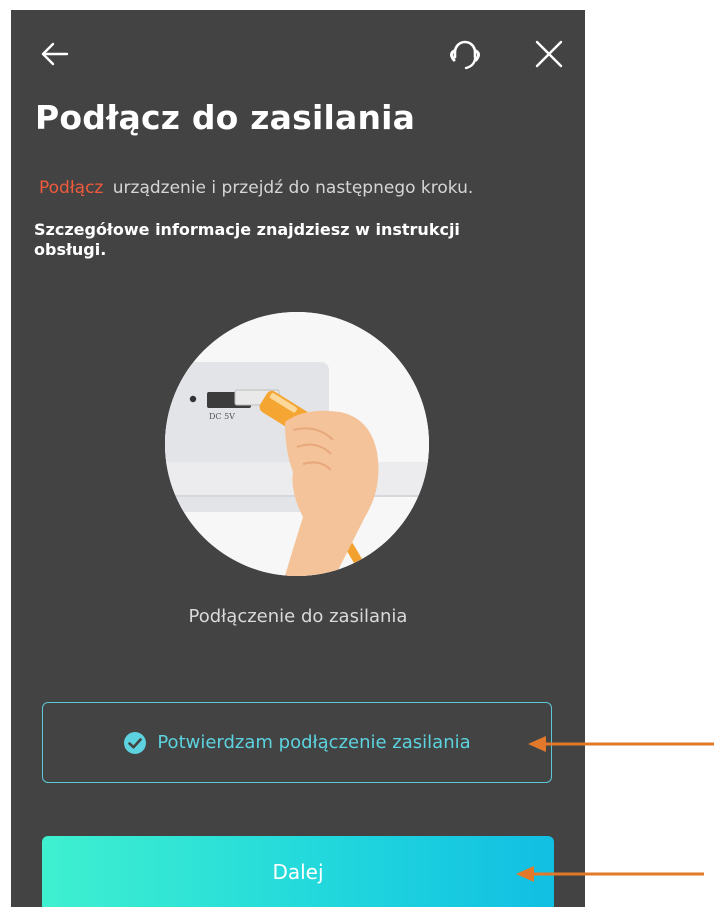  I want to click on confirm-power-label: Potwierdzam podłączenie zasilania, so click(314, 742).